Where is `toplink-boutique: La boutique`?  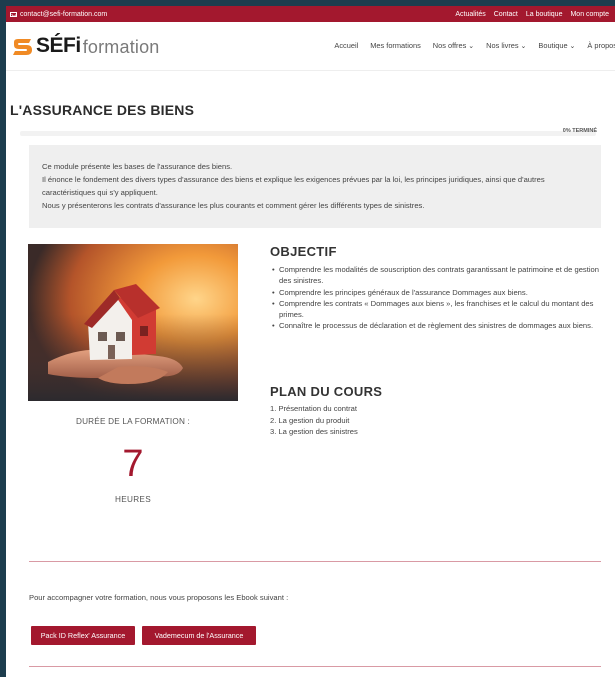 toplink-boutique: La boutique is located at coordinates (544, 14).